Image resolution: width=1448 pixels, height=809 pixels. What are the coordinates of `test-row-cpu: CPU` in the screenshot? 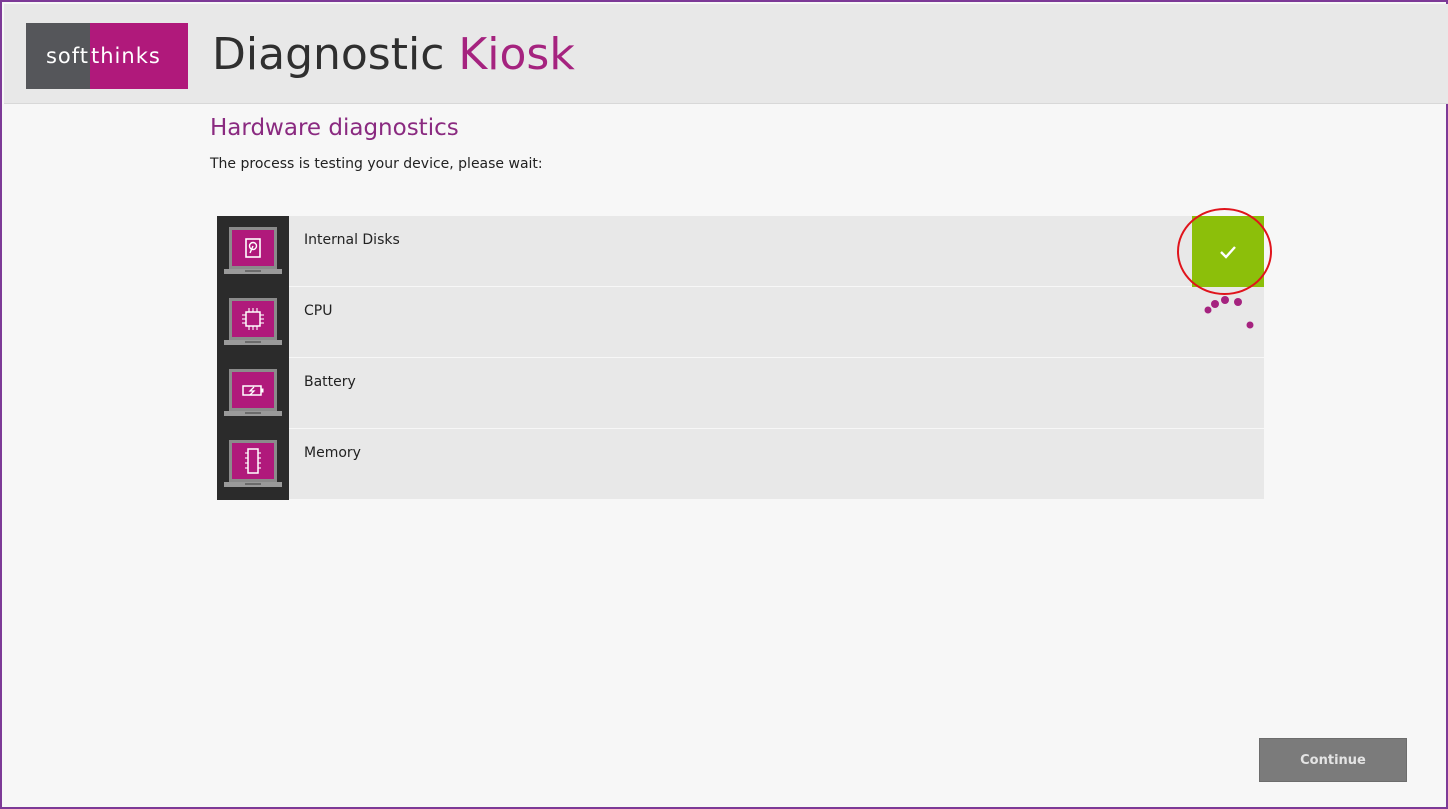 It's located at (740, 322).